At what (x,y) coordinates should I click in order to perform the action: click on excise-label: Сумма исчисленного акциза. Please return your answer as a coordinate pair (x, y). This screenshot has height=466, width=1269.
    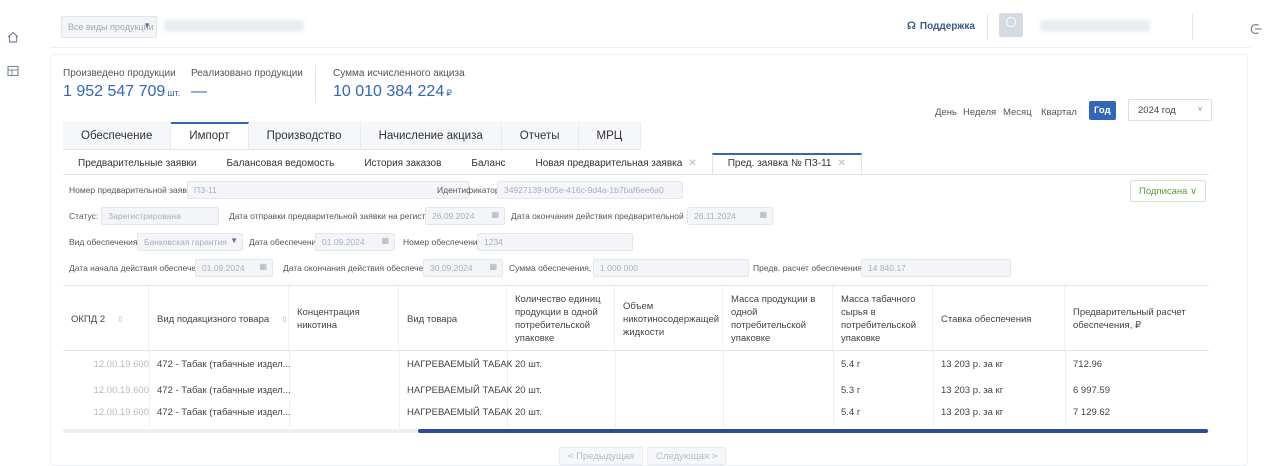
    Looking at the image, I should click on (399, 73).